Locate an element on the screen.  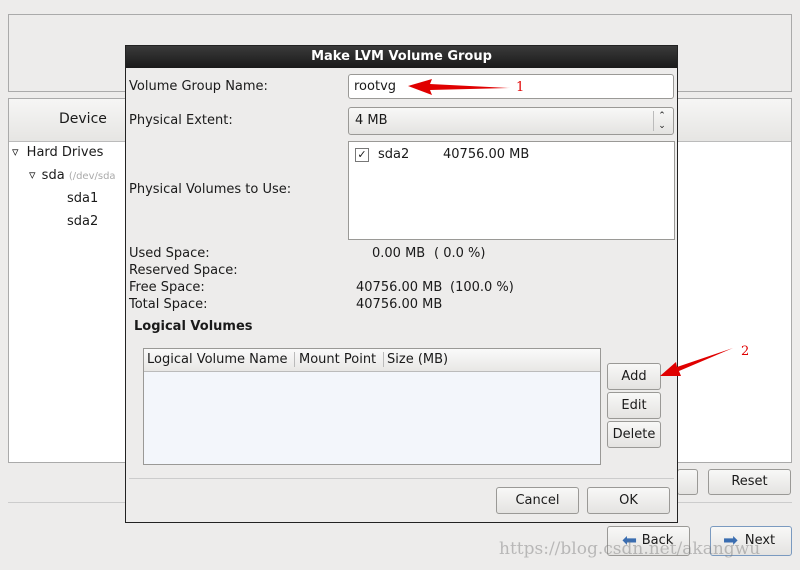
annotation-1: 1 is located at coordinates (520, 87).